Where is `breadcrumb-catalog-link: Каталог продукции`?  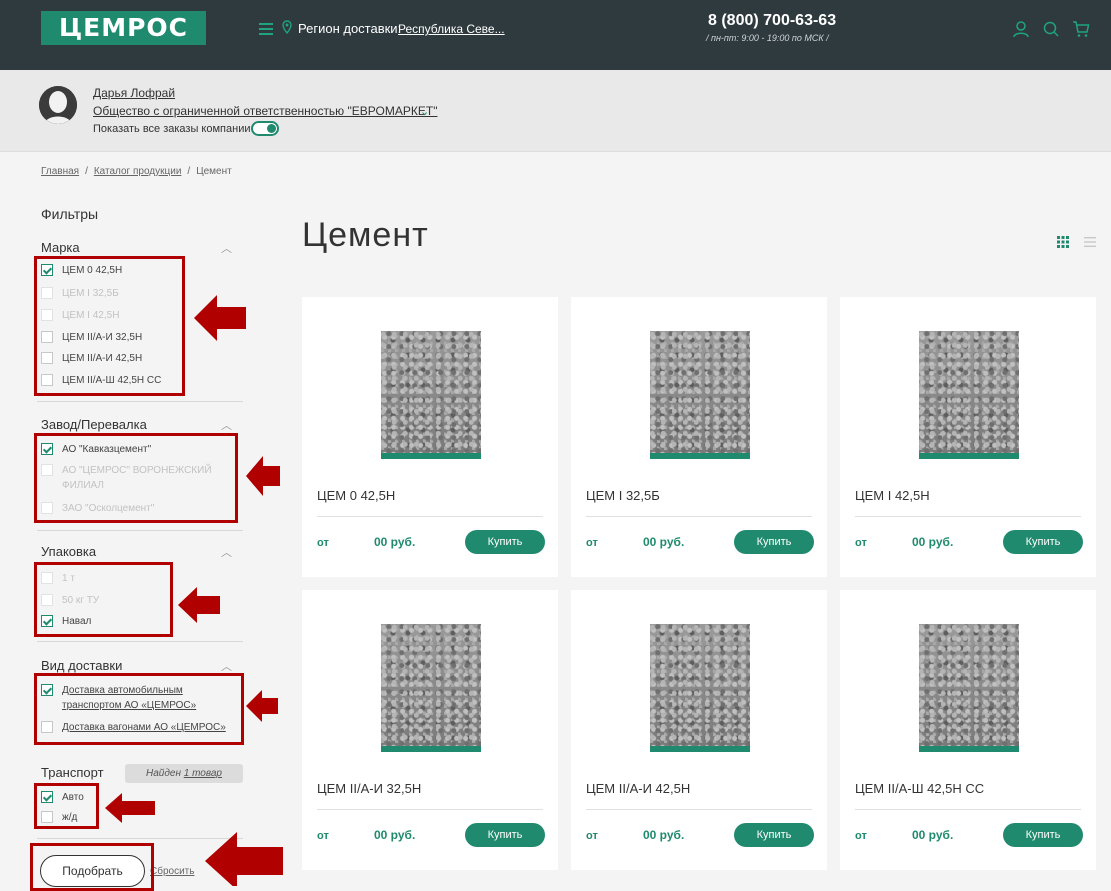
breadcrumb-catalog-link: Каталог продукции is located at coordinates (138, 171).